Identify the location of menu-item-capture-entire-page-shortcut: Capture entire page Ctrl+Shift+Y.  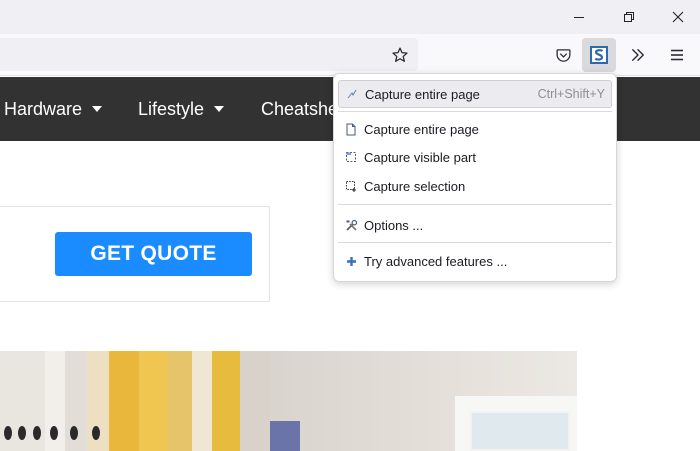
(475, 94).